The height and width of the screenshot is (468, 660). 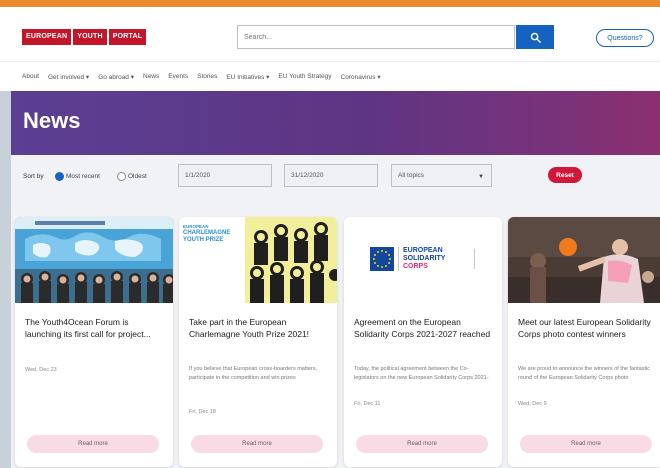 I want to click on date-from-field: 1/1/2020, so click(x=225, y=175).